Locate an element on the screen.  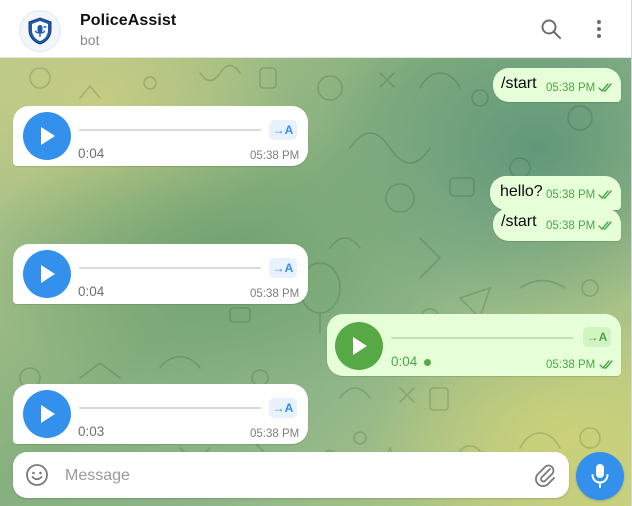
paperclip-icon is located at coordinates (545, 475).